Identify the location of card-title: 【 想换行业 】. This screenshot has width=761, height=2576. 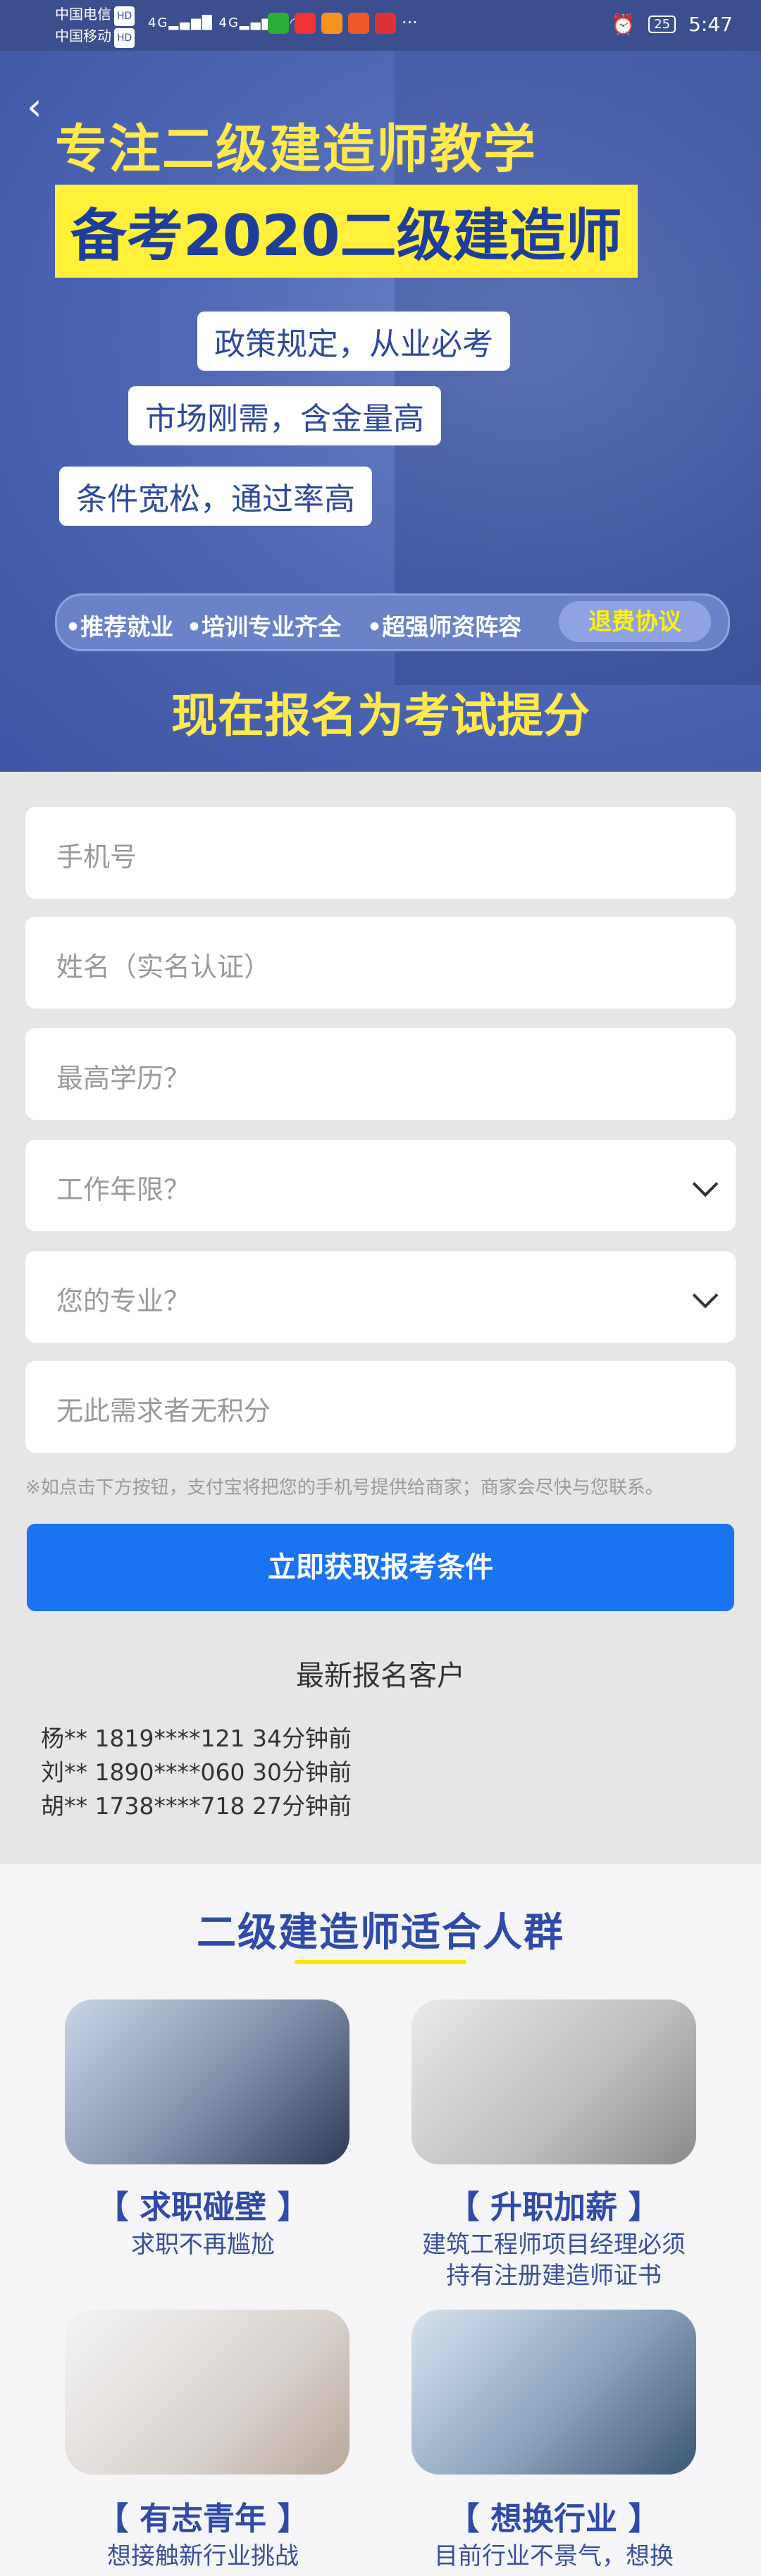
(553, 2518).